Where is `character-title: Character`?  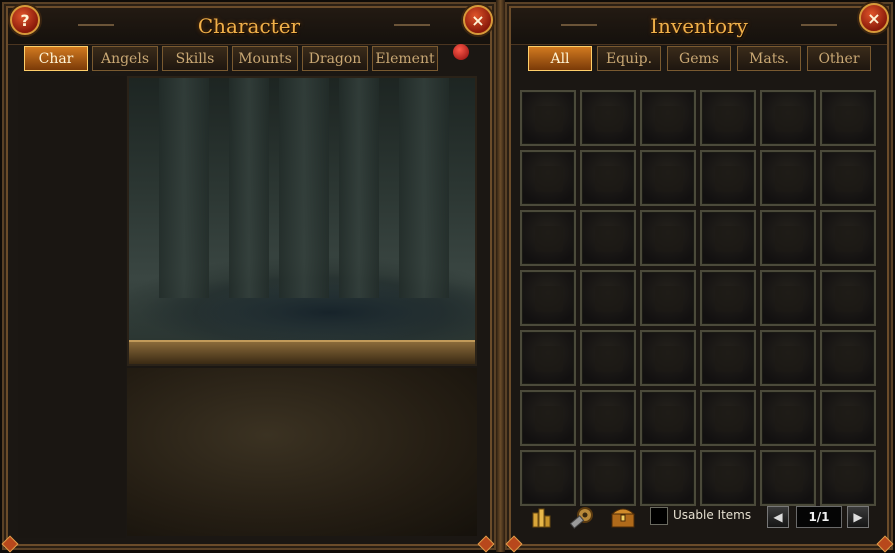 character-title: Character is located at coordinates (249, 26).